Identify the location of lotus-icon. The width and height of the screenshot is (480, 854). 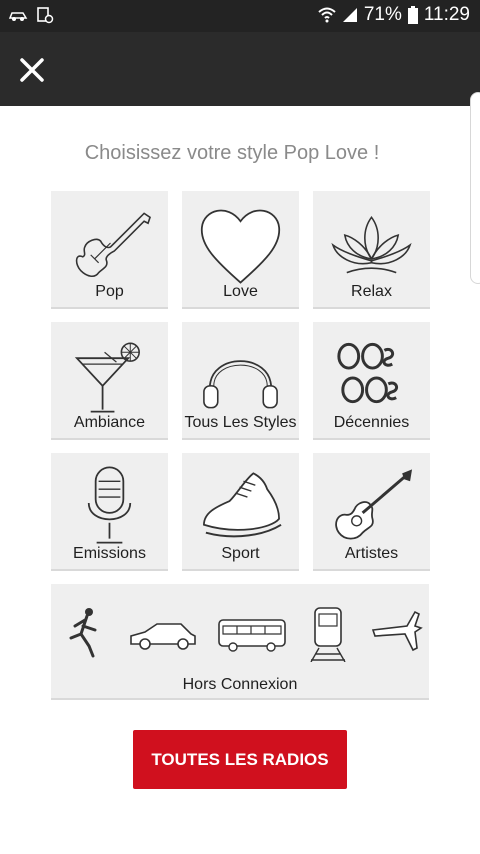
(371, 244).